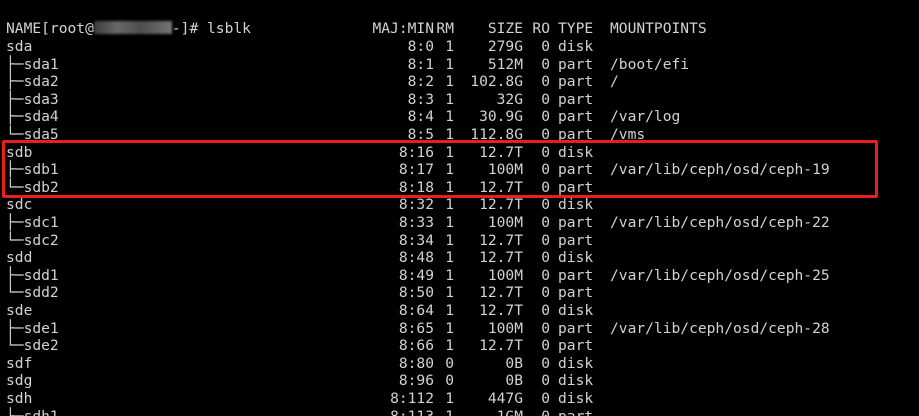  What do you see at coordinates (456, 311) in the screenshot?
I see `table-row: sde 8:64 1 12.7T 0 disk` at bounding box center [456, 311].